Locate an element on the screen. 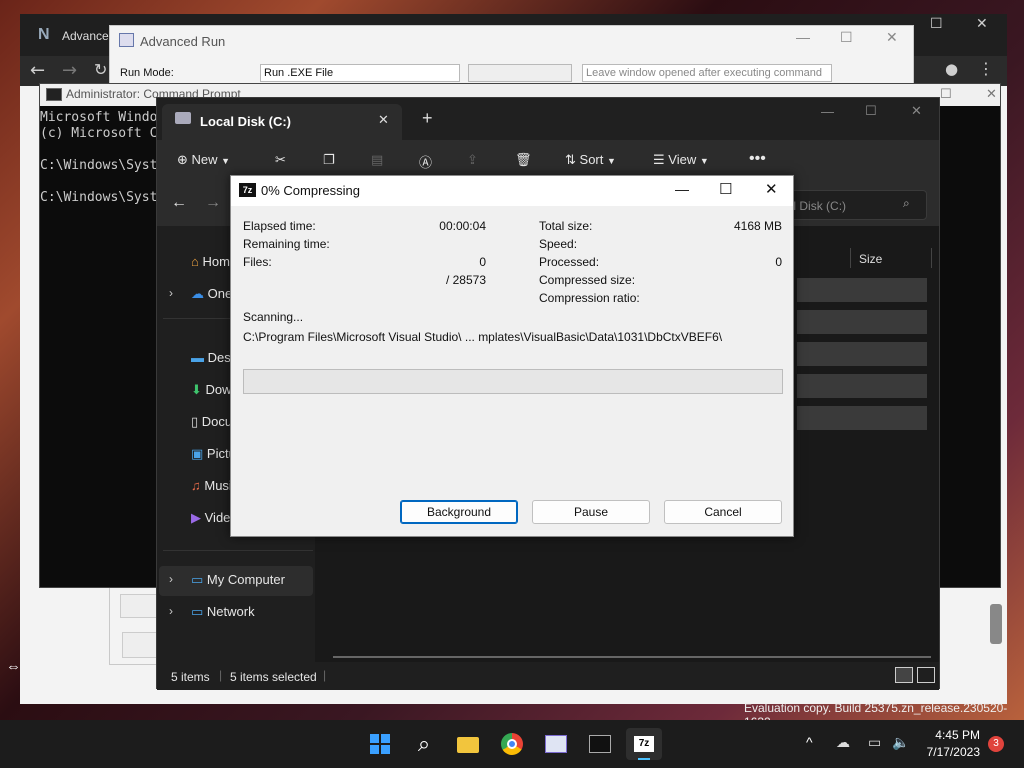 This screenshot has width=1024, height=768. window-title: Advanced Run is located at coordinates (183, 41).